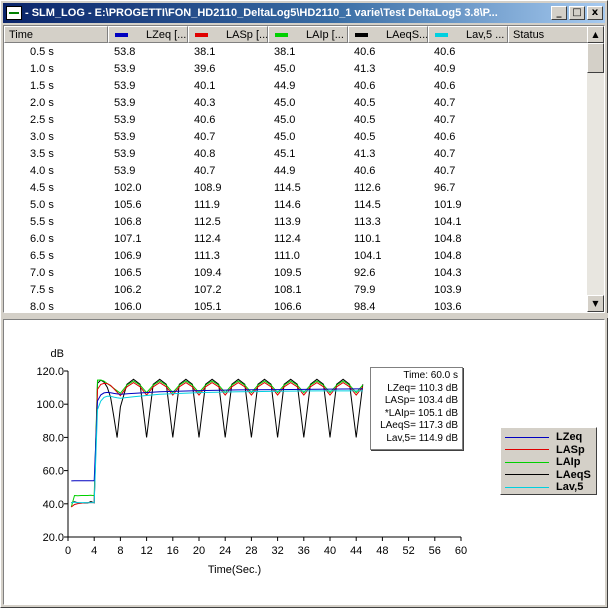 The width and height of the screenshot is (608, 608). What do you see at coordinates (208, 272) in the screenshot?
I see `table-cell: 109.4` at bounding box center [208, 272].